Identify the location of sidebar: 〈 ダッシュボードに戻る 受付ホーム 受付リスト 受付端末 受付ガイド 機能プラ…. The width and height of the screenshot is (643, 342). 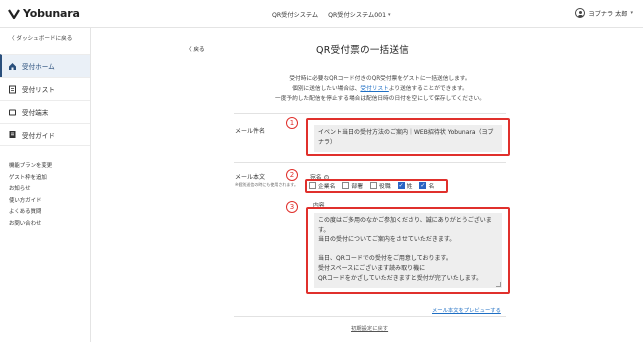
(45, 185).